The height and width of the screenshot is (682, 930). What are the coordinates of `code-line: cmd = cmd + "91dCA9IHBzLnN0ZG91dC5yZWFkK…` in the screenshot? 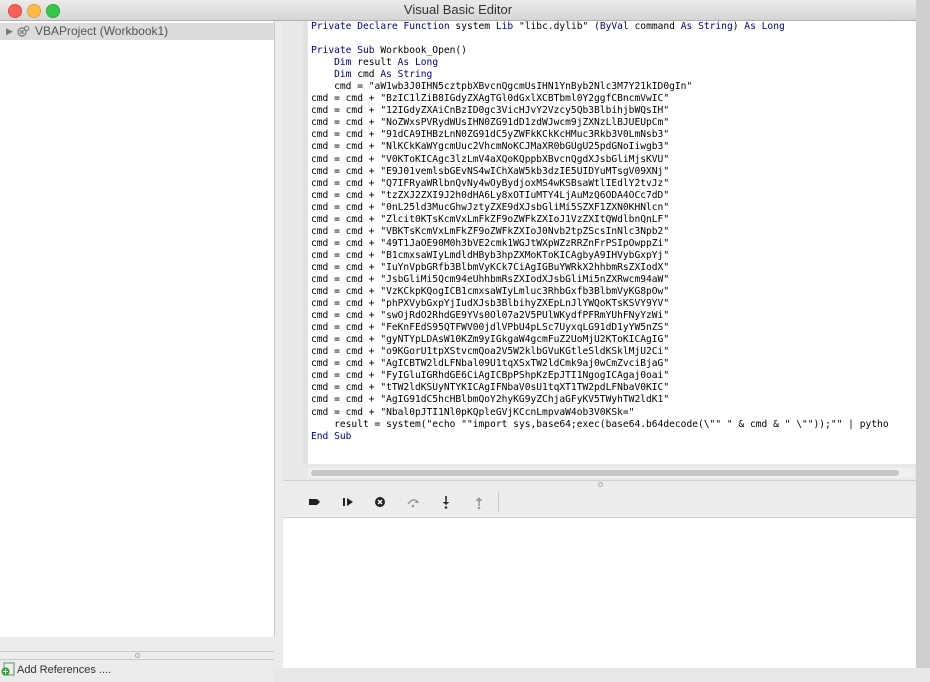 It's located at (600, 135).